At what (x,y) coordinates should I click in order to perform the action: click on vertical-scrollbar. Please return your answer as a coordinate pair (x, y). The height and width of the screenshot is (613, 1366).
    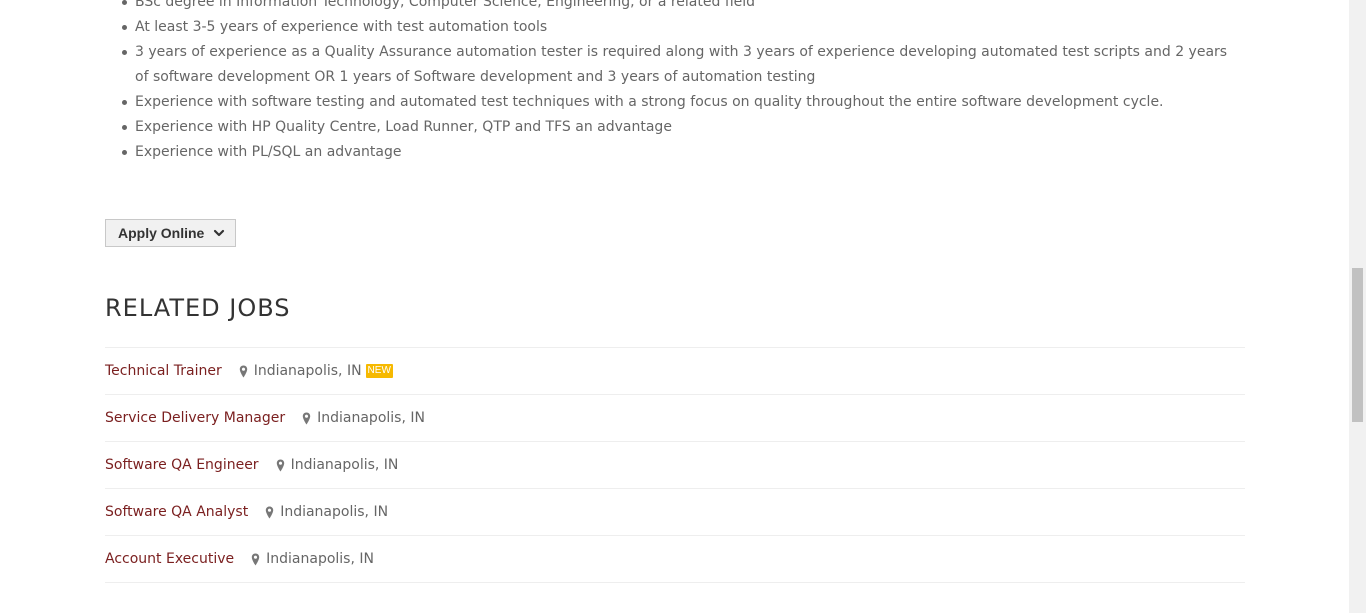
    Looking at the image, I should click on (1357, 306).